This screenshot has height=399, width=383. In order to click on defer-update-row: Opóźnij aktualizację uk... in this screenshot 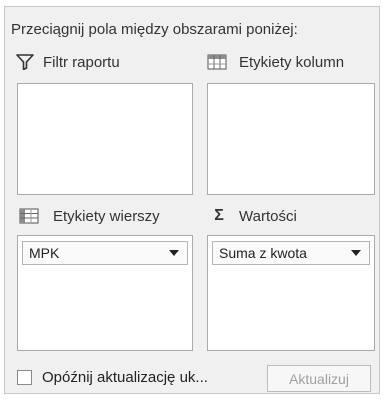, I will do `click(112, 377)`.